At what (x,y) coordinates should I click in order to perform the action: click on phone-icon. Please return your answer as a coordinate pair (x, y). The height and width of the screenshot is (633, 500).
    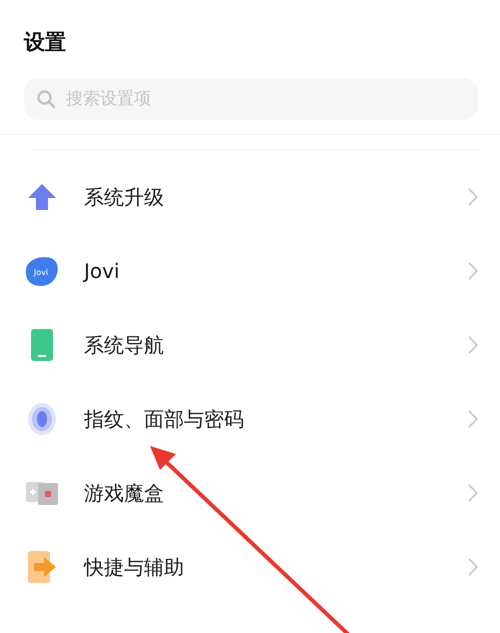
    Looking at the image, I should click on (42, 345).